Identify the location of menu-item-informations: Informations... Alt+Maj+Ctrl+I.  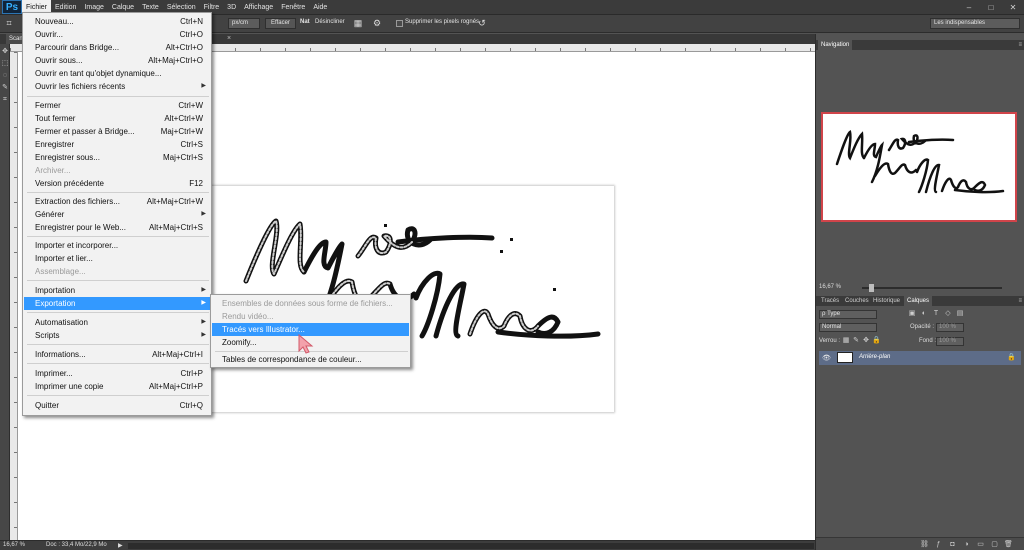
(117, 354).